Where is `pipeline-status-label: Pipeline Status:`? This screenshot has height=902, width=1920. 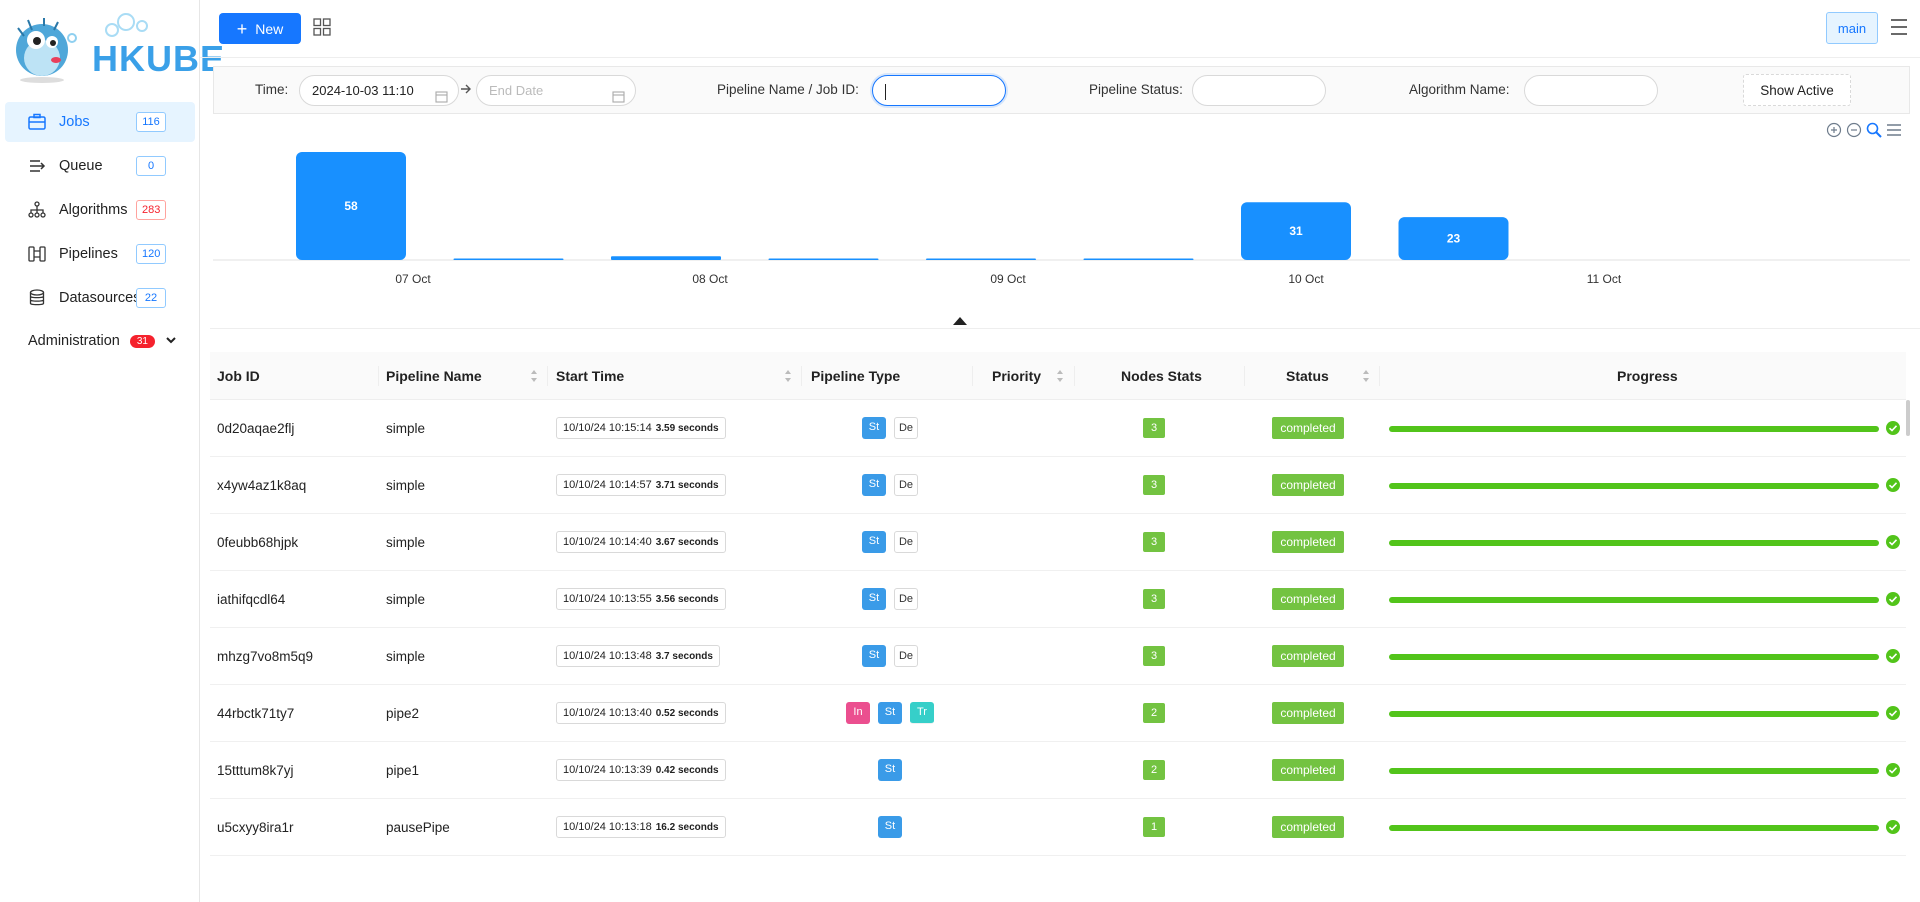
pipeline-status-label: Pipeline Status: is located at coordinates (1136, 89).